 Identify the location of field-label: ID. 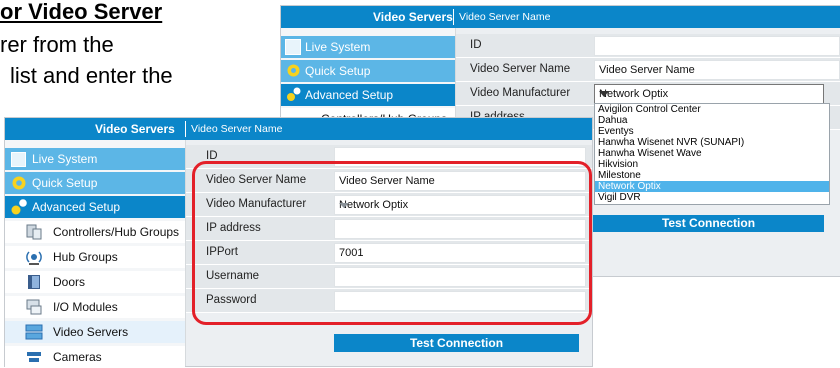
(476, 45).